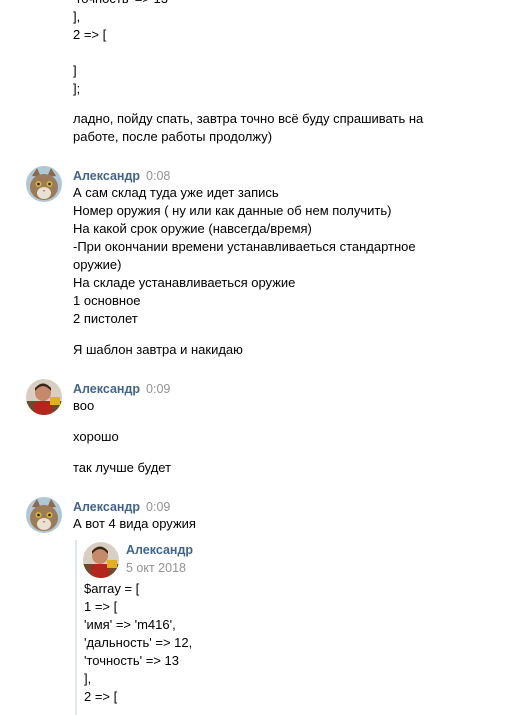 The height and width of the screenshot is (715, 524). Describe the element at coordinates (158, 349) in the screenshot. I see `message-line: Я шаблон завтра и накидаю` at that location.